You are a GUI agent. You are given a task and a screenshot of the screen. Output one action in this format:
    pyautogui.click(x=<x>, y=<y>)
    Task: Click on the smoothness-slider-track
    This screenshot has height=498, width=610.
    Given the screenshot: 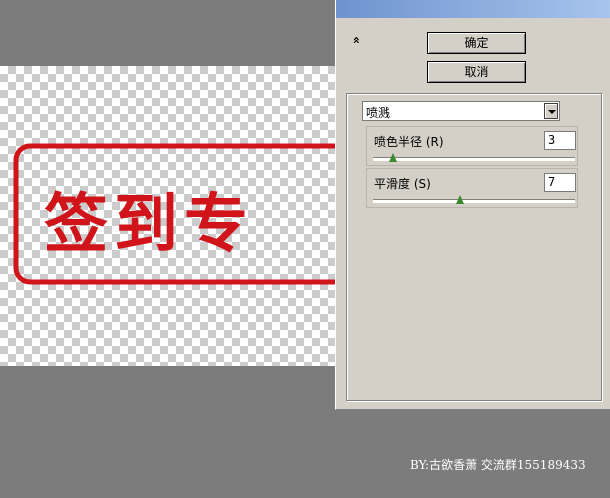 What is the action you would take?
    pyautogui.click(x=474, y=201)
    